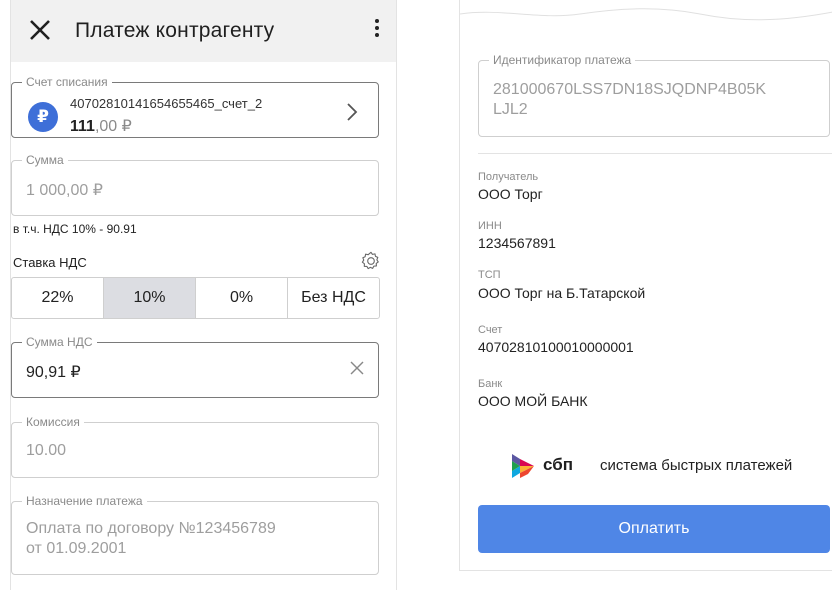 Image resolution: width=832 pixels, height=590 pixels. I want to click on vat-rate-label: Ставка НДС, so click(50, 262).